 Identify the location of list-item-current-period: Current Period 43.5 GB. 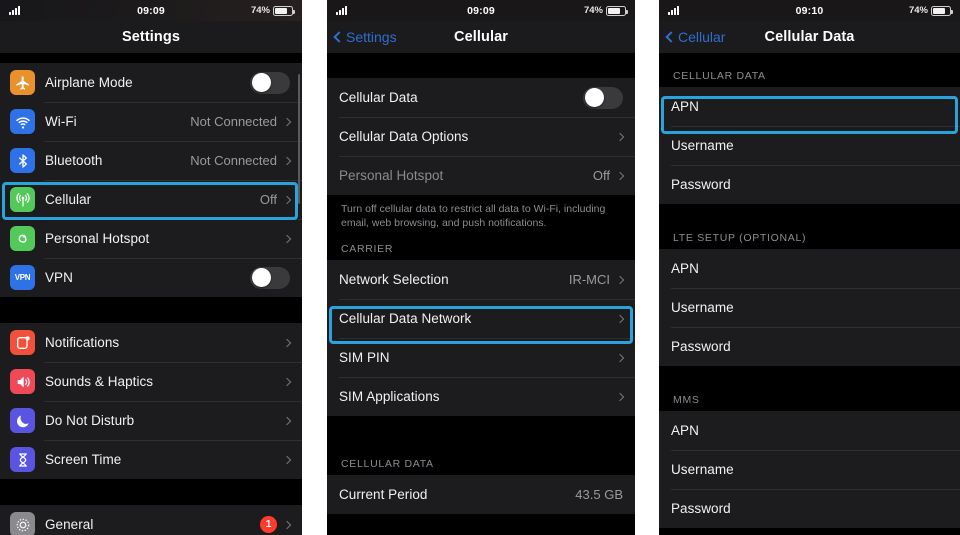
(481, 494).